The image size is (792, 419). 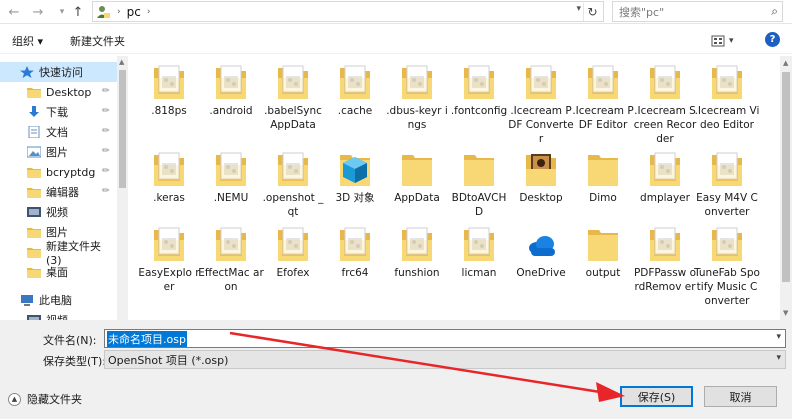 What do you see at coordinates (355, 111) in the screenshot?
I see `file-item-label: .cache` at bounding box center [355, 111].